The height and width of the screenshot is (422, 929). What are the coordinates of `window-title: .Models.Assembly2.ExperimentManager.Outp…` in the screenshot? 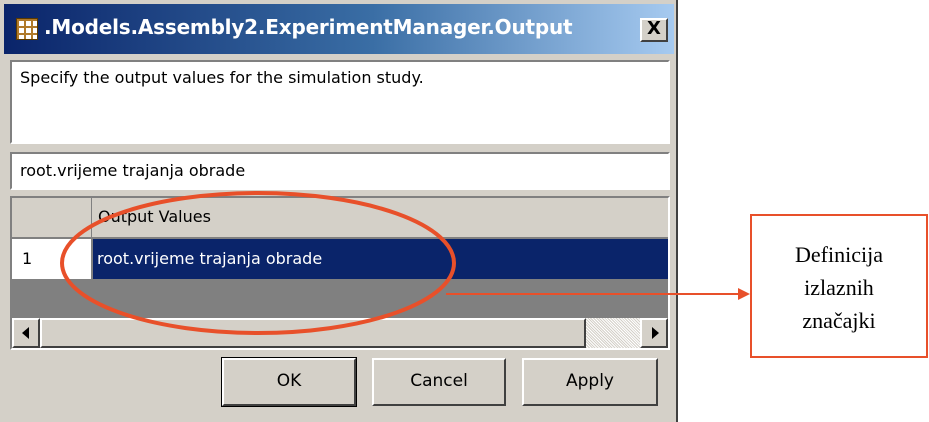 It's located at (308, 27).